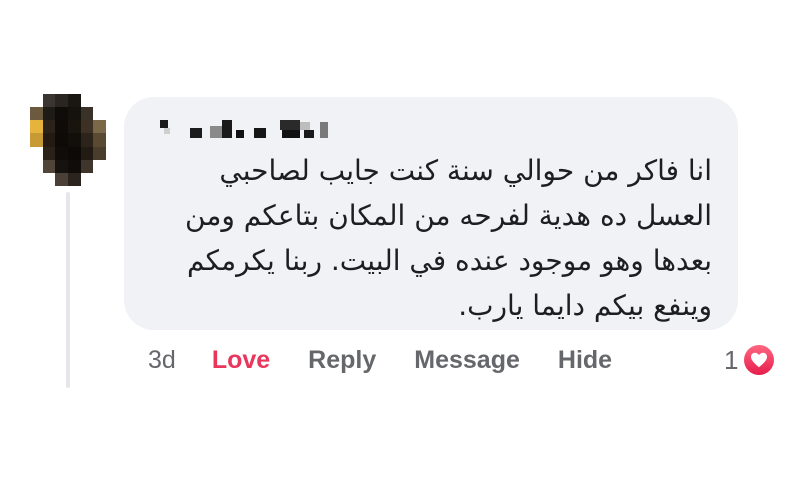  What do you see at coordinates (465, 170) in the screenshot?
I see `comment-line: انا فاكر من حوالي سنة كنت جايب لصاحبي` at bounding box center [465, 170].